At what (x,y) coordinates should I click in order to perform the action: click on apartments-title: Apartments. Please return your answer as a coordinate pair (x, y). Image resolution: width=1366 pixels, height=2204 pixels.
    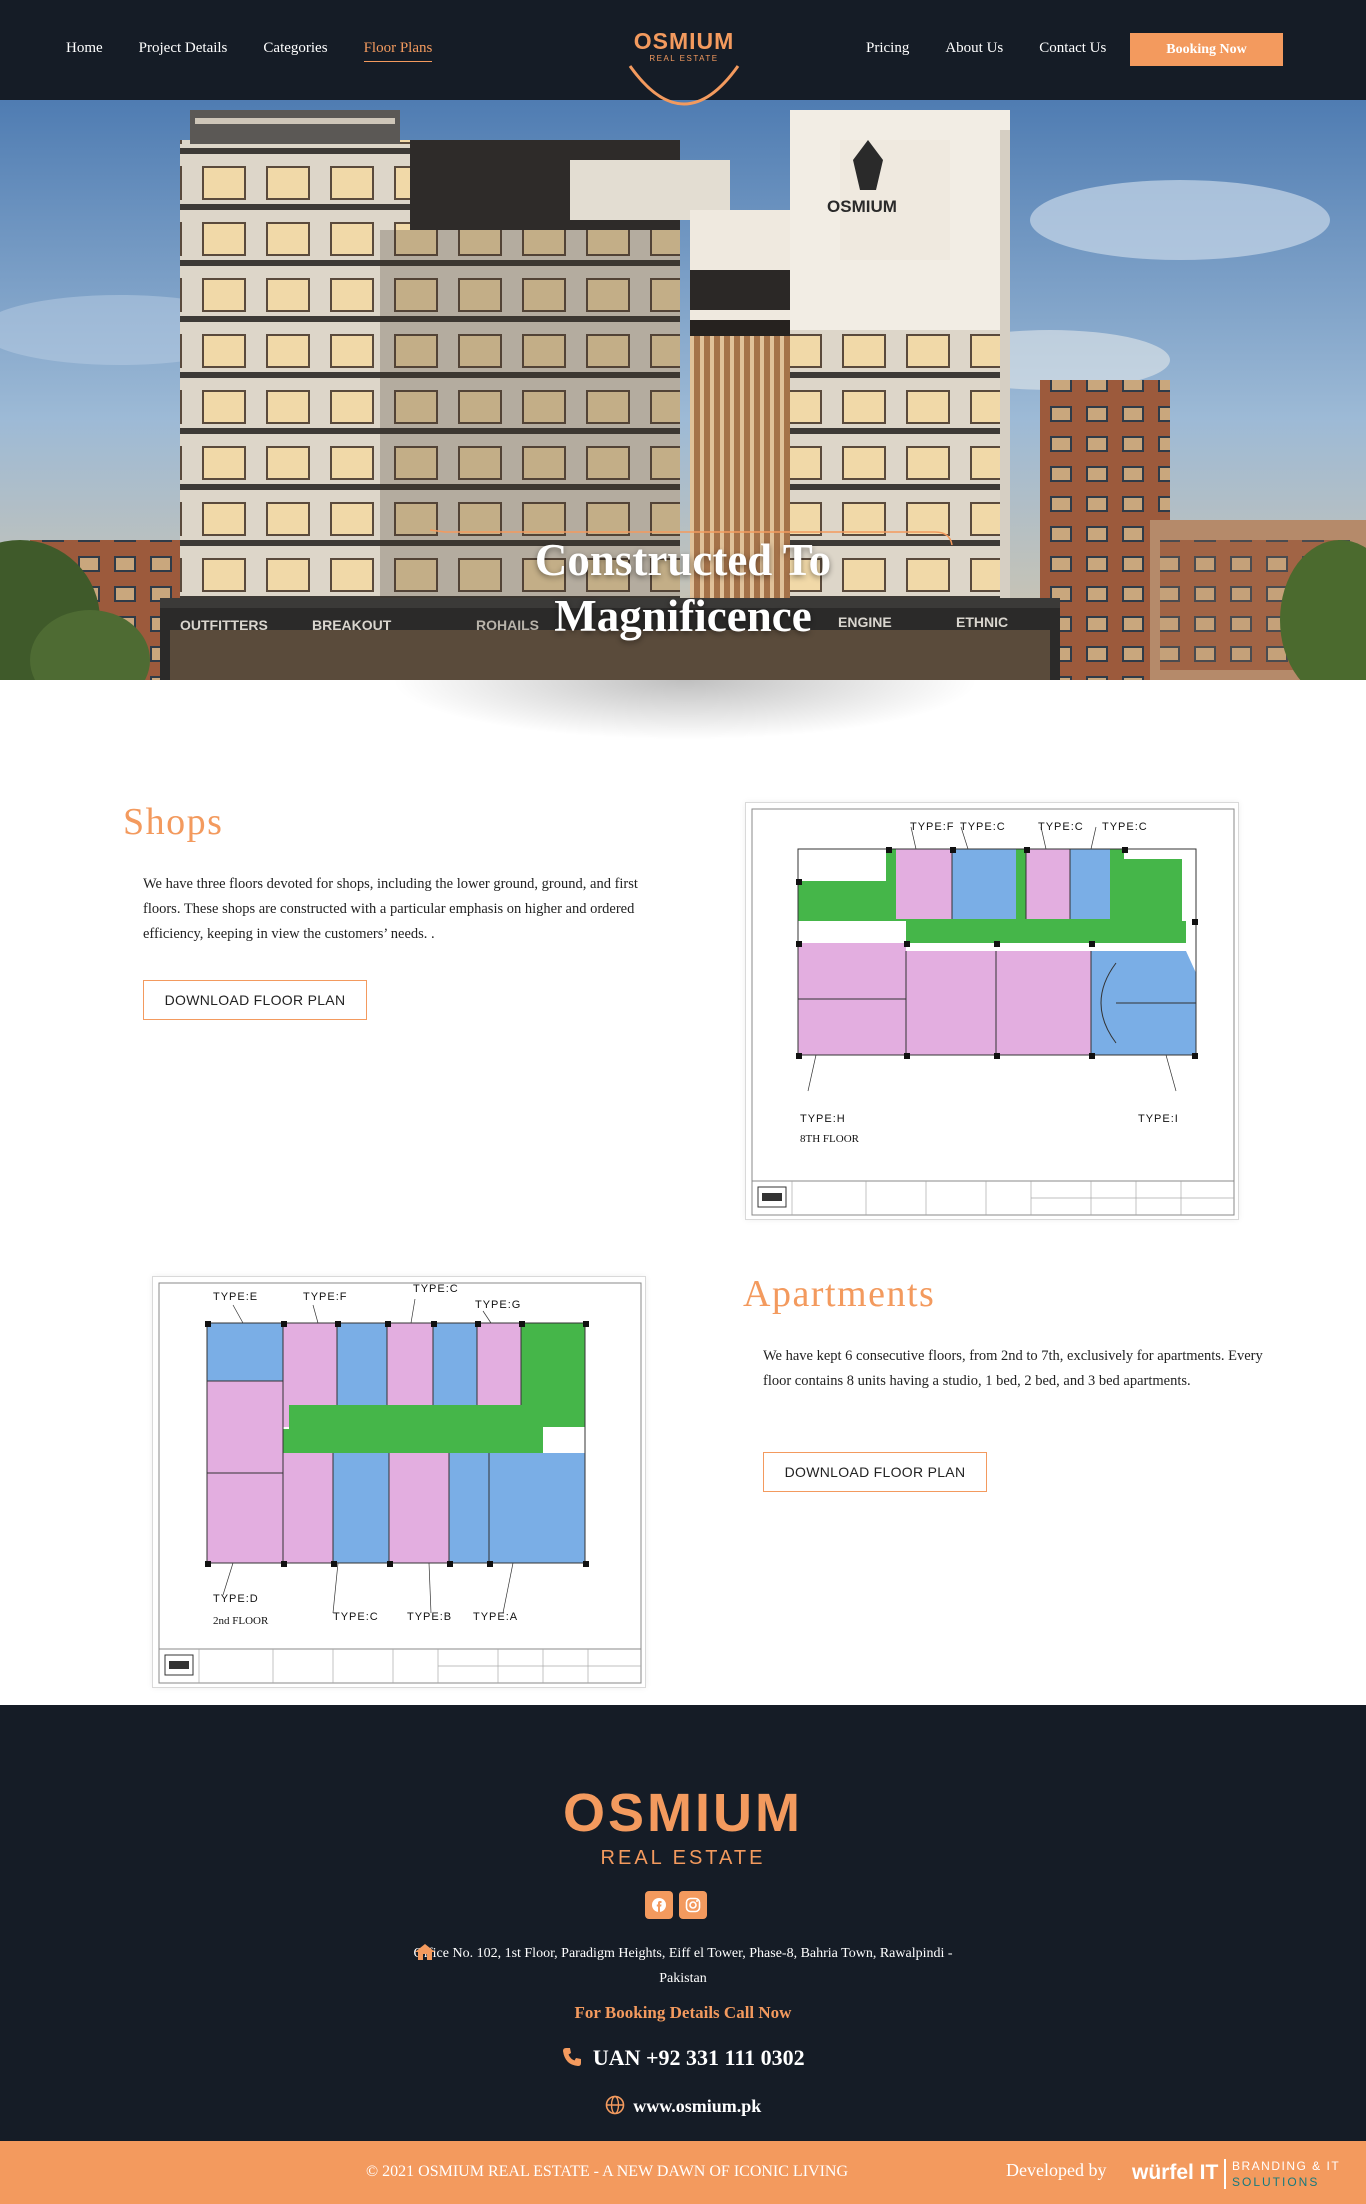
    Looking at the image, I should click on (839, 1294).